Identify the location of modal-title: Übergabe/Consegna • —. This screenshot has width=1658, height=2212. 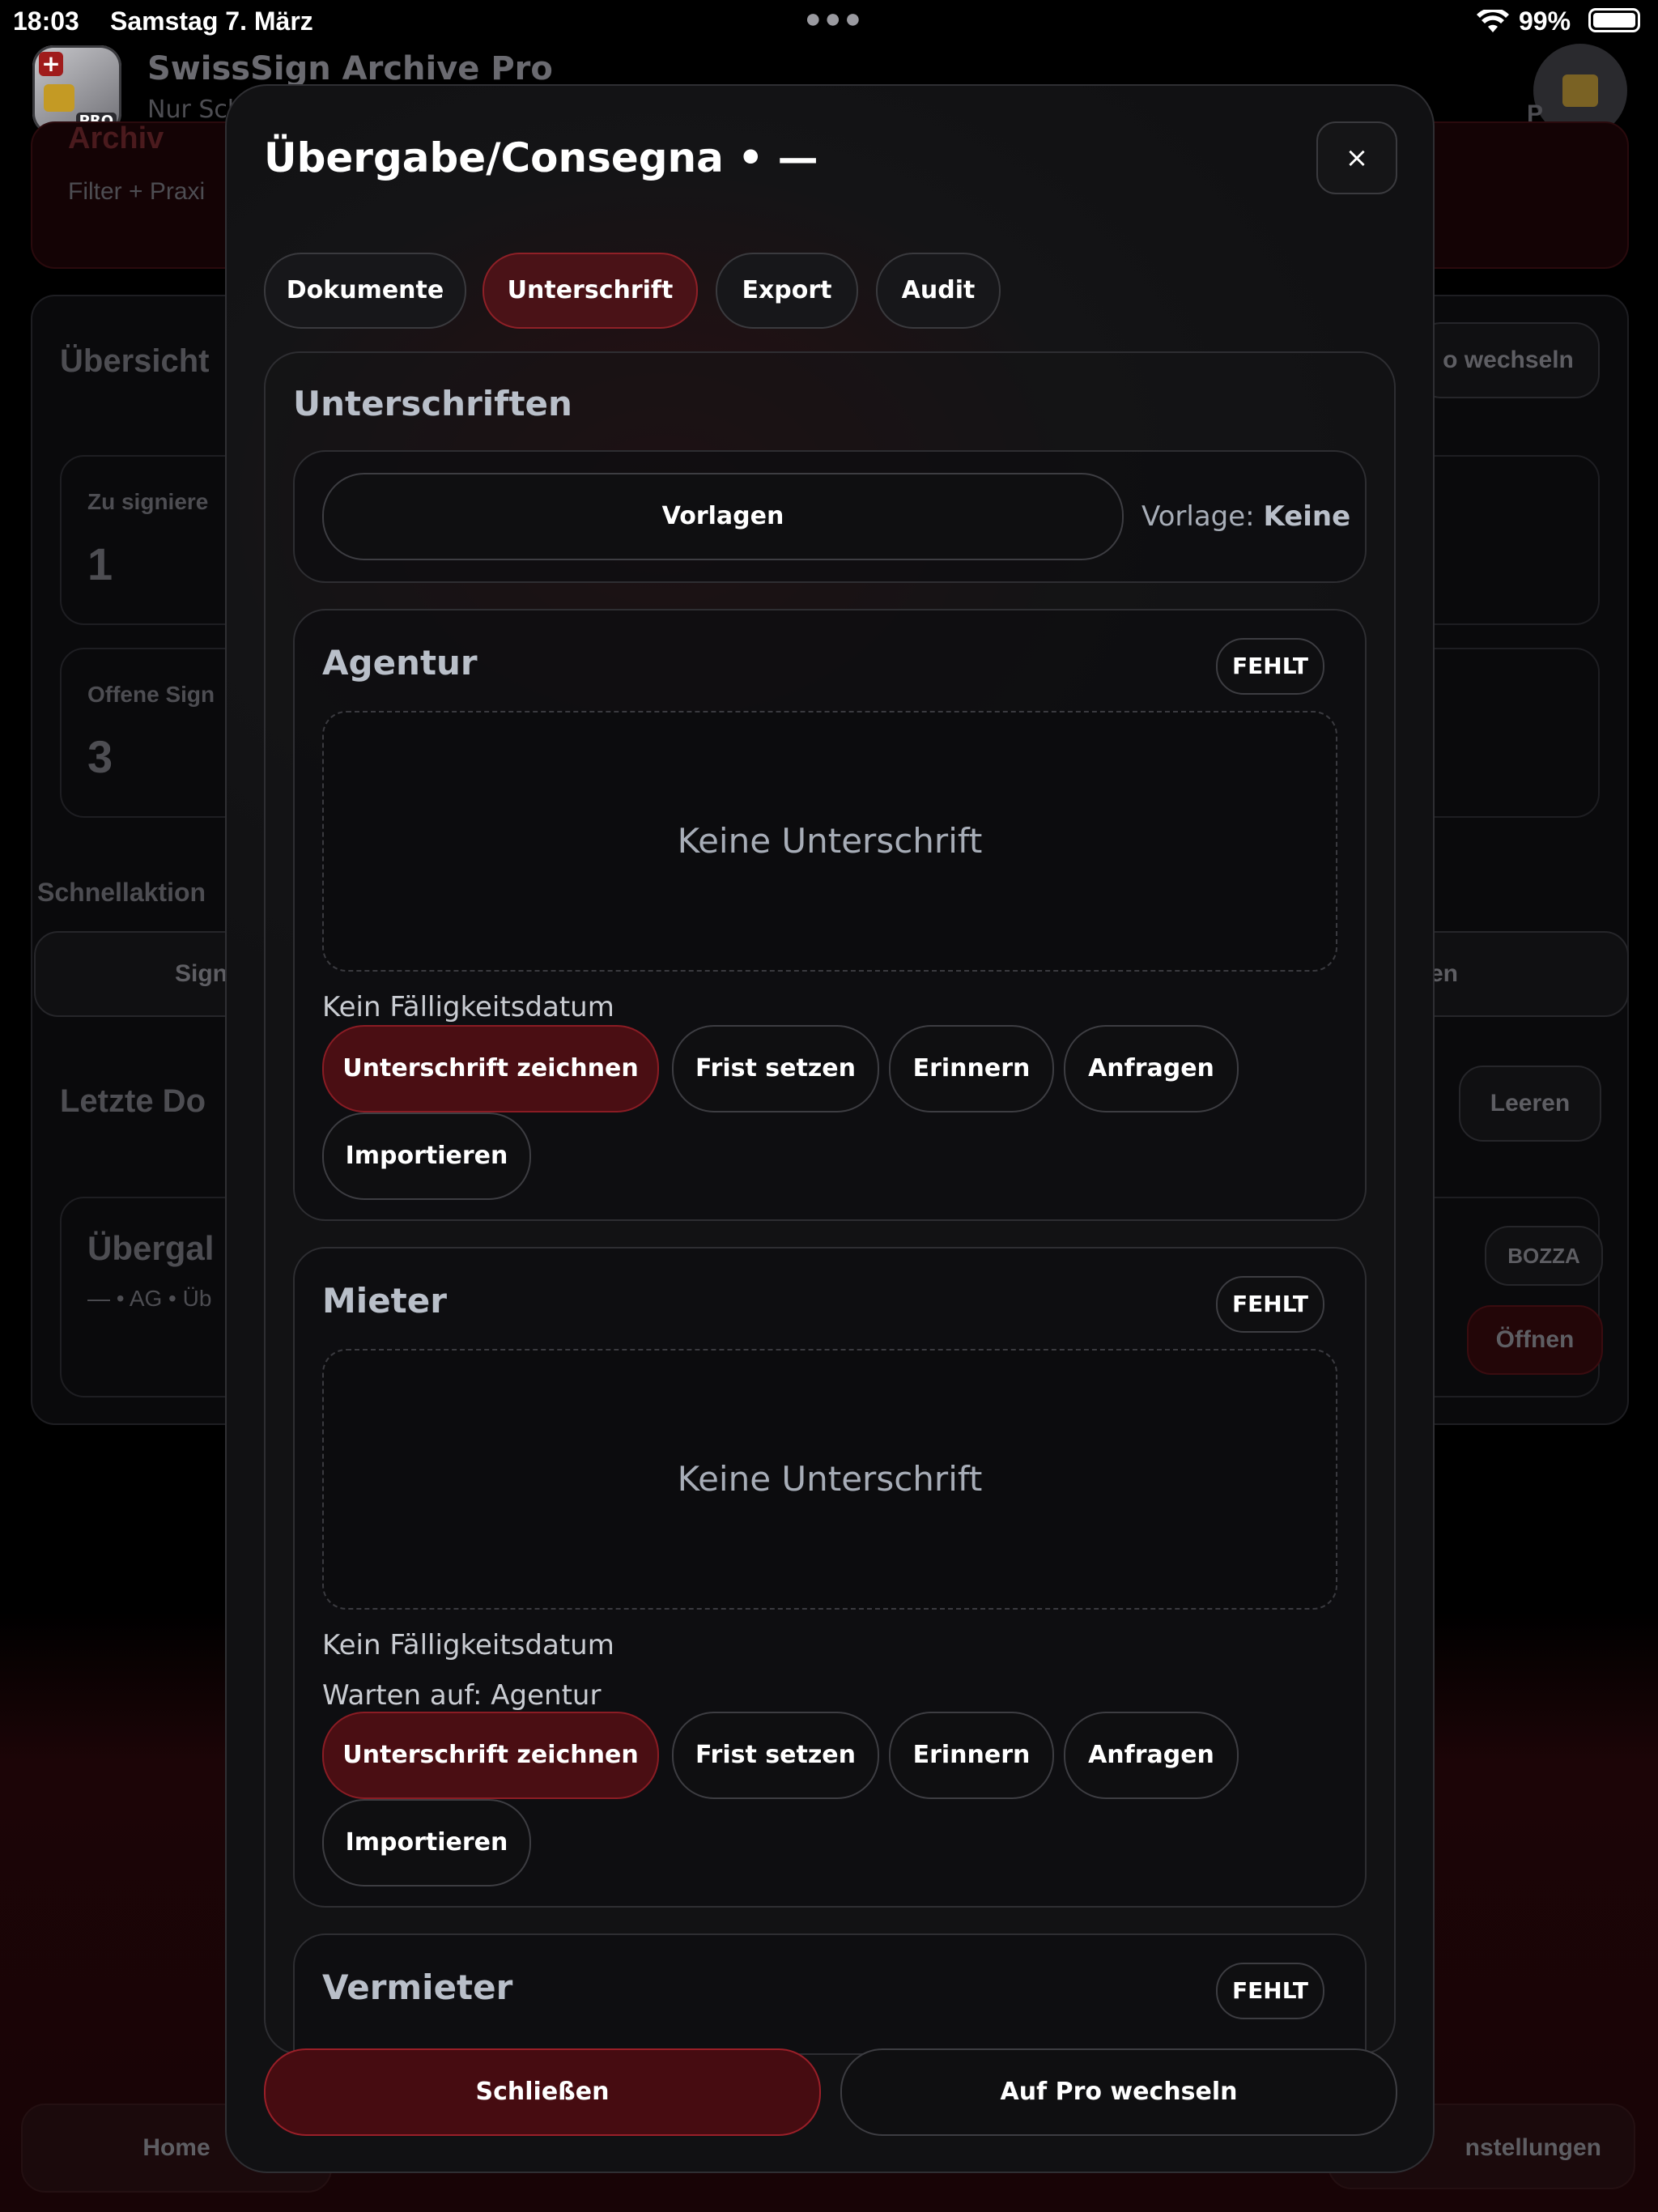
(541, 158).